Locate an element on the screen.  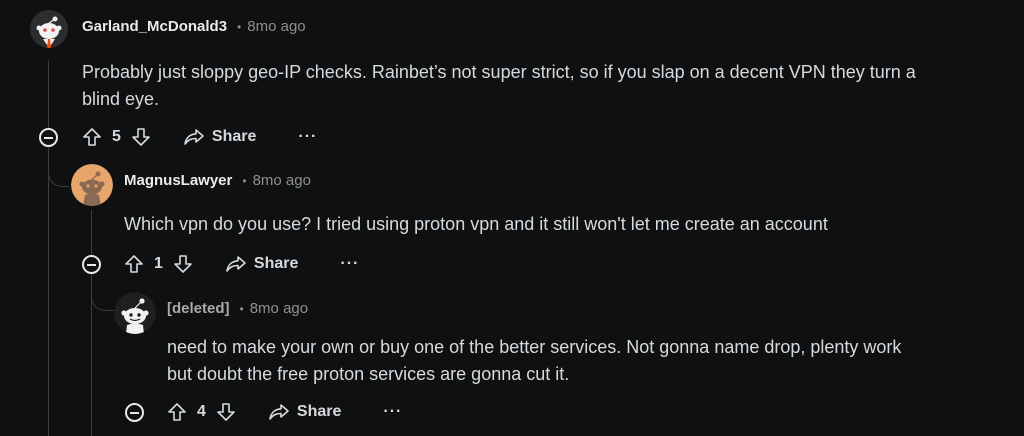
comment-actions: 1 Share ··· is located at coordinates (241, 264).